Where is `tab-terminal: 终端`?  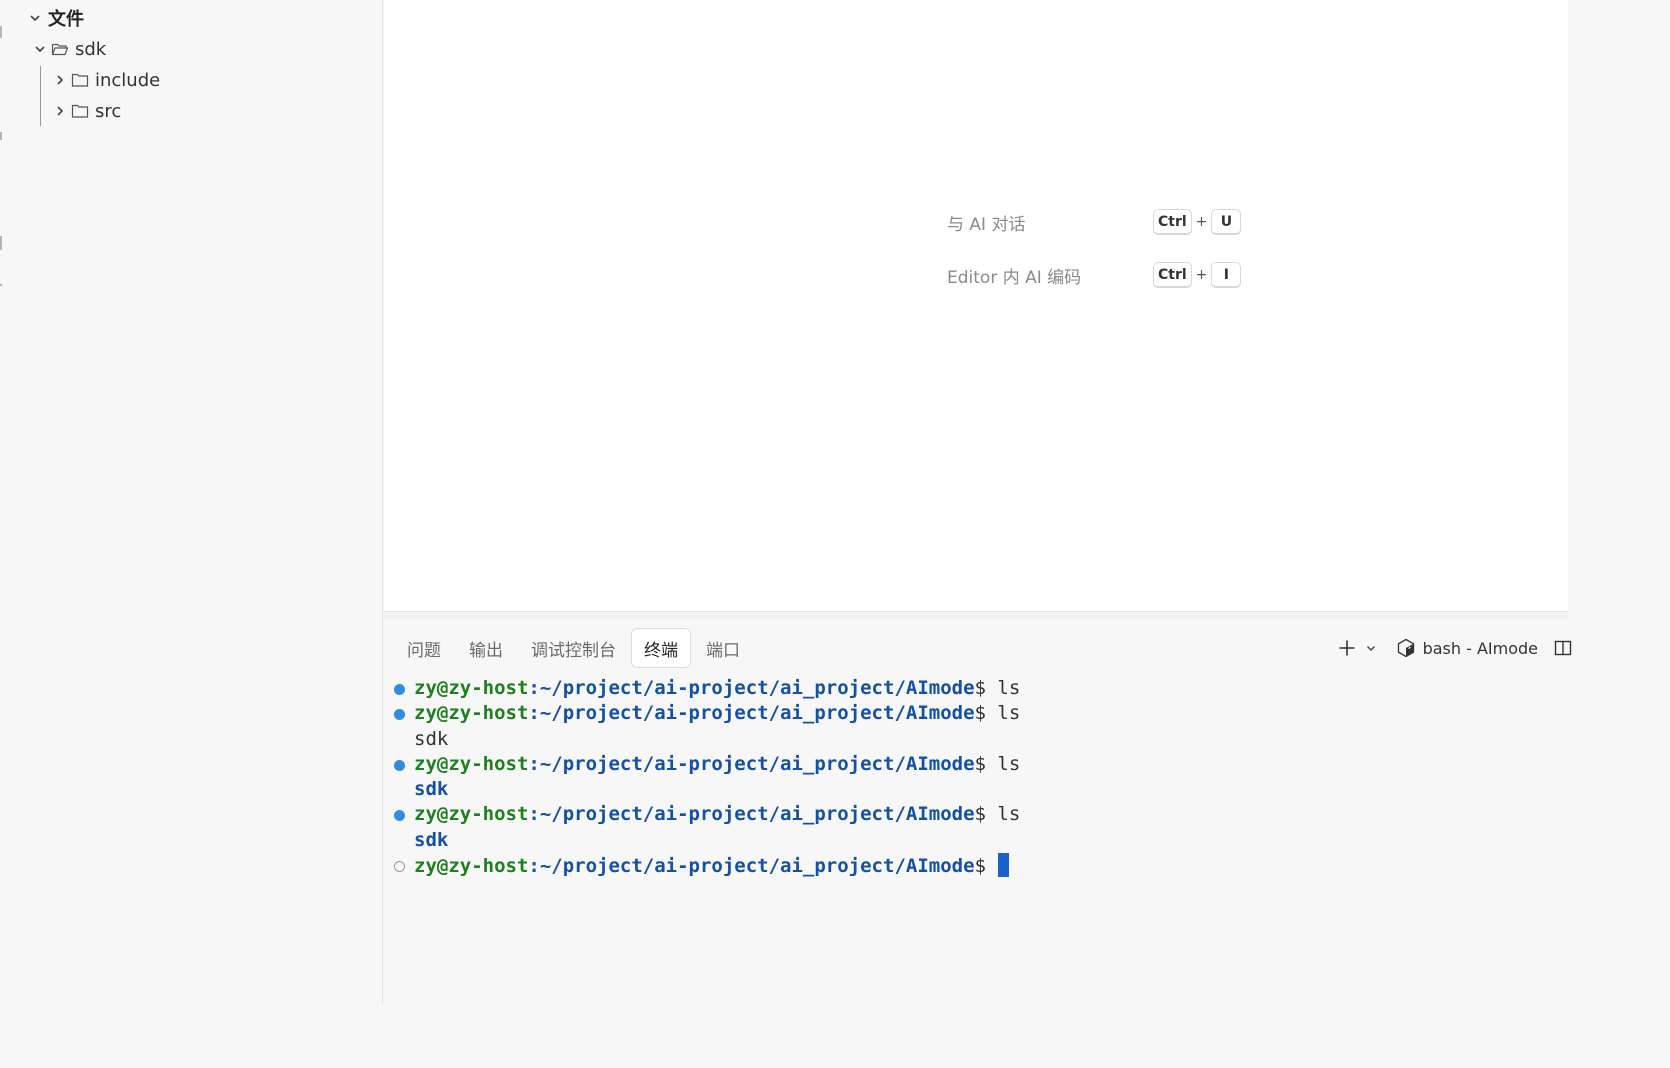 tab-terminal: 终端 is located at coordinates (661, 648).